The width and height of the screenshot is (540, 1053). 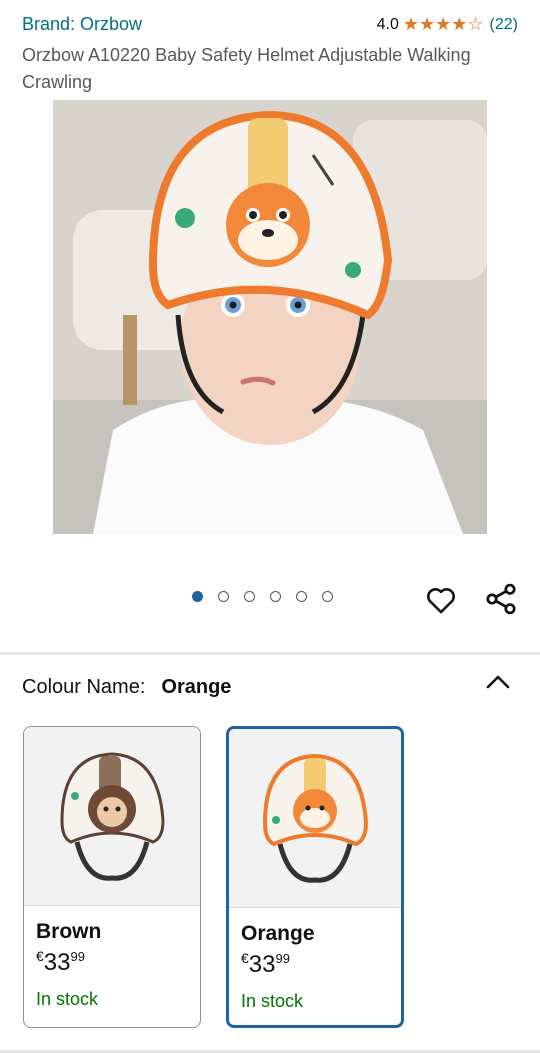 What do you see at coordinates (441, 600) in the screenshot?
I see `heart-outline-icon` at bounding box center [441, 600].